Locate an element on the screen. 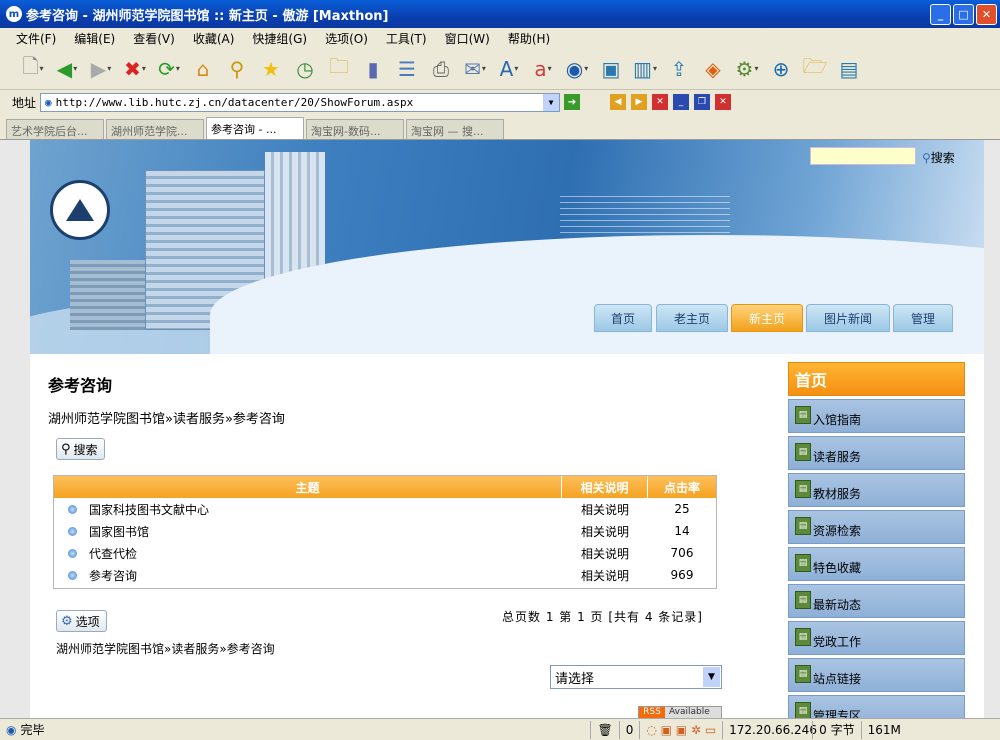  history-icon: ◷ is located at coordinates (305, 69).